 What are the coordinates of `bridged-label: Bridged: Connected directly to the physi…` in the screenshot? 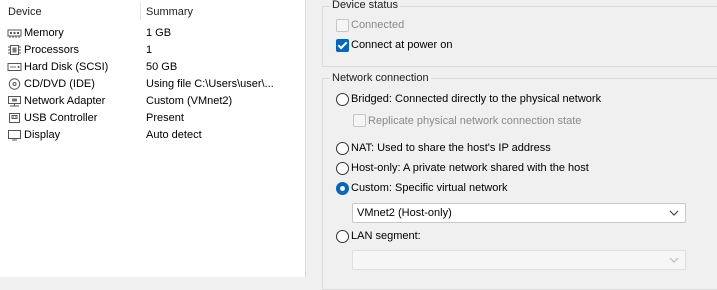 It's located at (476, 99).